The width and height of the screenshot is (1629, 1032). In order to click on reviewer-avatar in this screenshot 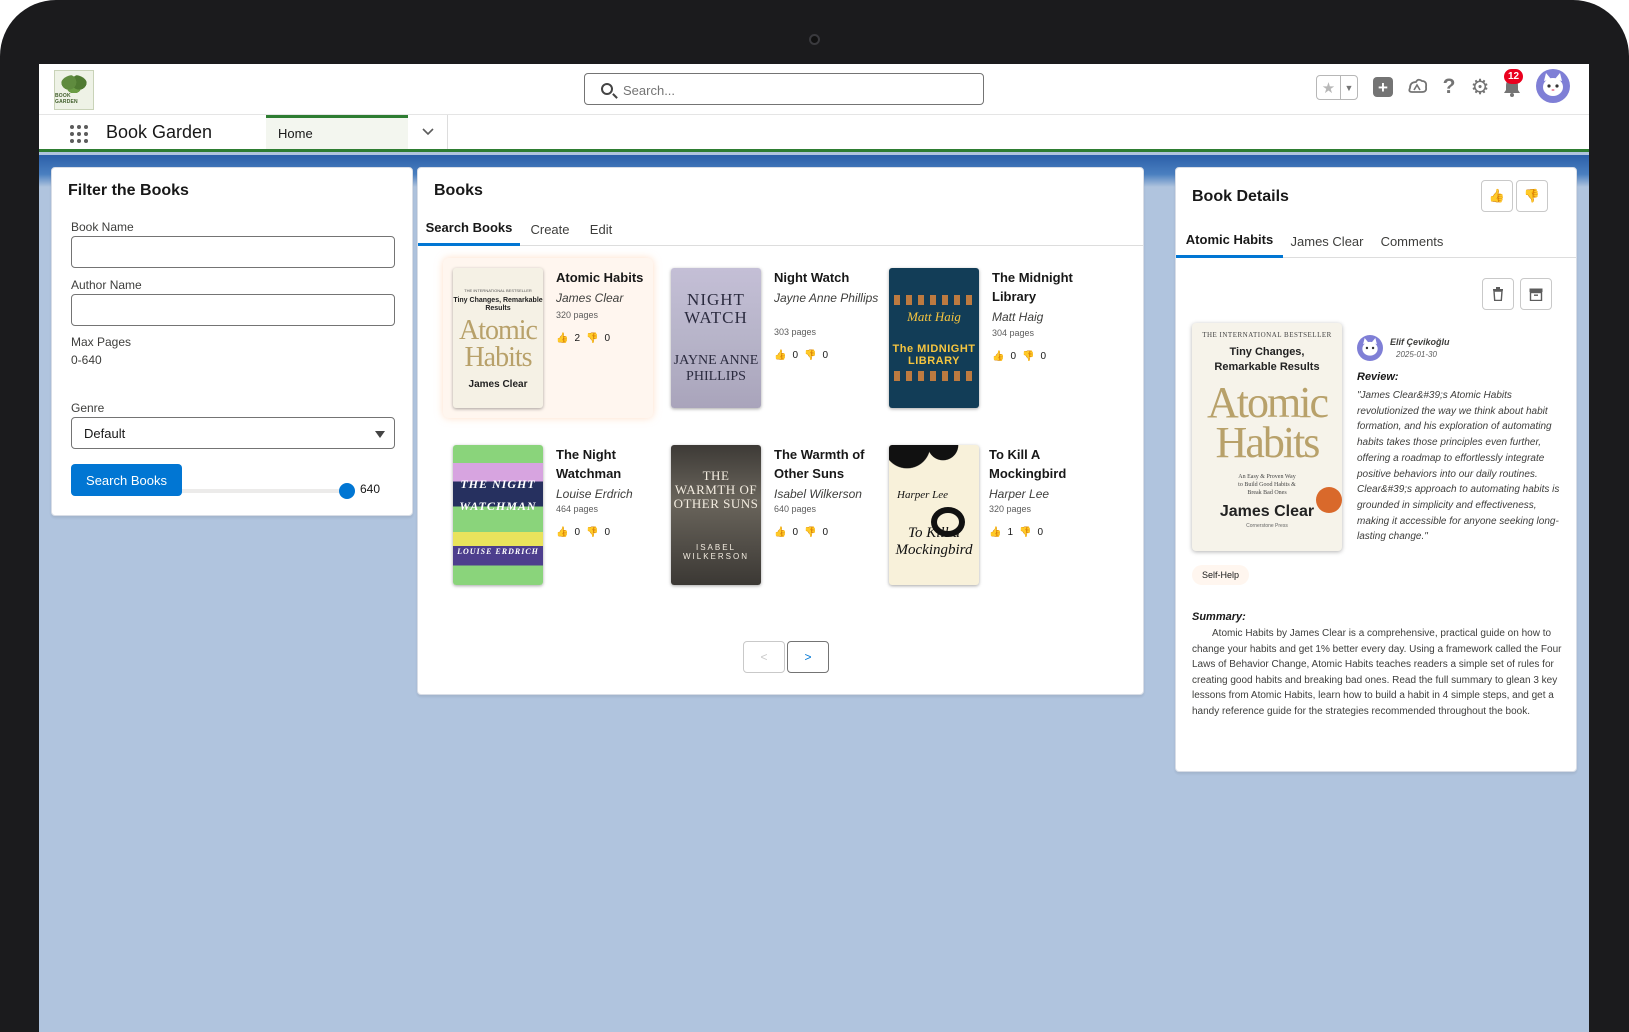, I will do `click(1370, 348)`.